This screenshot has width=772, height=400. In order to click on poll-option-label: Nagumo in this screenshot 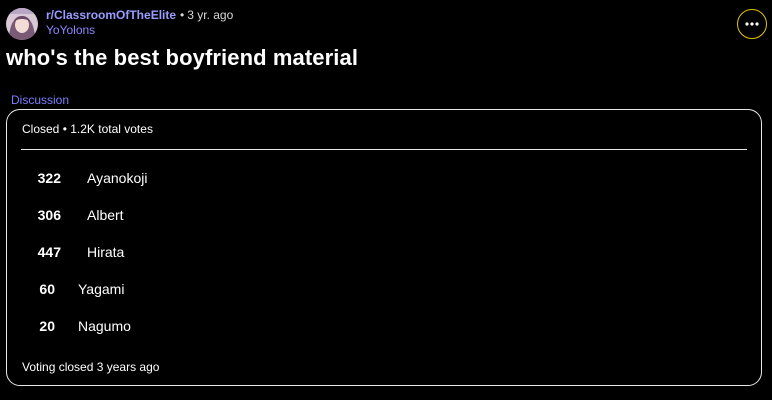, I will do `click(104, 326)`.